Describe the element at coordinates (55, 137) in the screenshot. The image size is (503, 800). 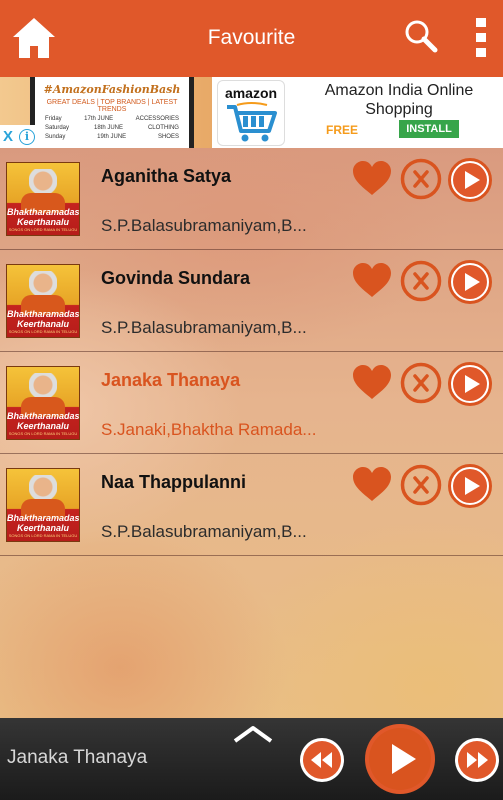
I see `ad-row-day: Sunday` at that location.